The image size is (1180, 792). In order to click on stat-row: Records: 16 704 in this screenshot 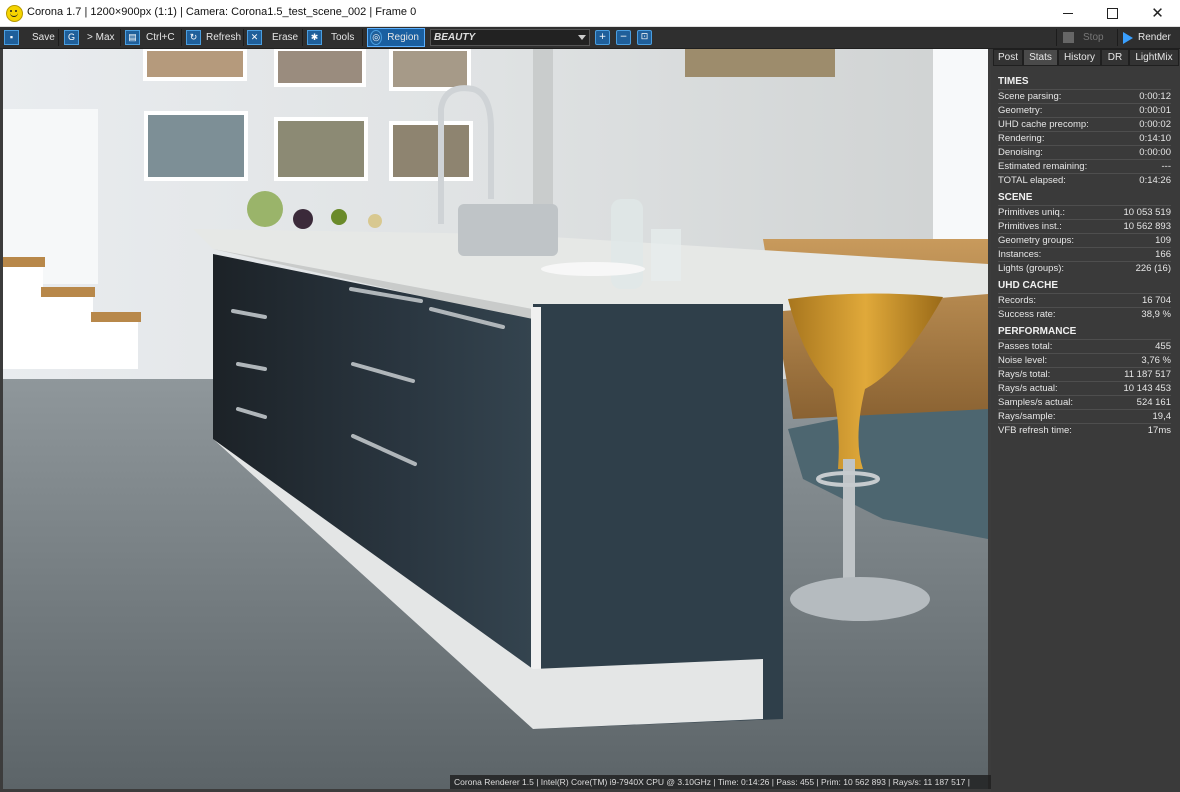, I will do `click(1084, 300)`.